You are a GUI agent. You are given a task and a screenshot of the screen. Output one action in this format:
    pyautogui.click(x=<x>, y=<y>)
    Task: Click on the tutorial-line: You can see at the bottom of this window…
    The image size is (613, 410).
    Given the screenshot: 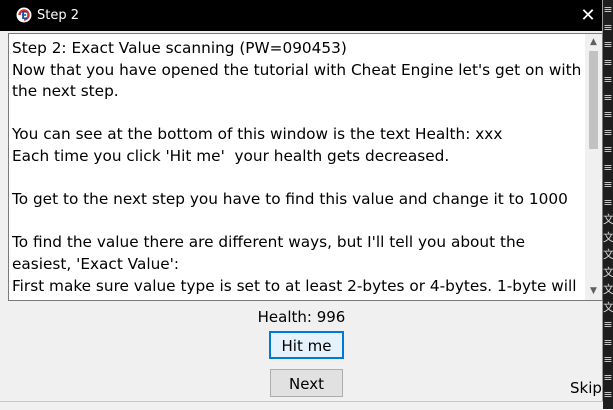 What is the action you would take?
    pyautogui.click(x=257, y=134)
    